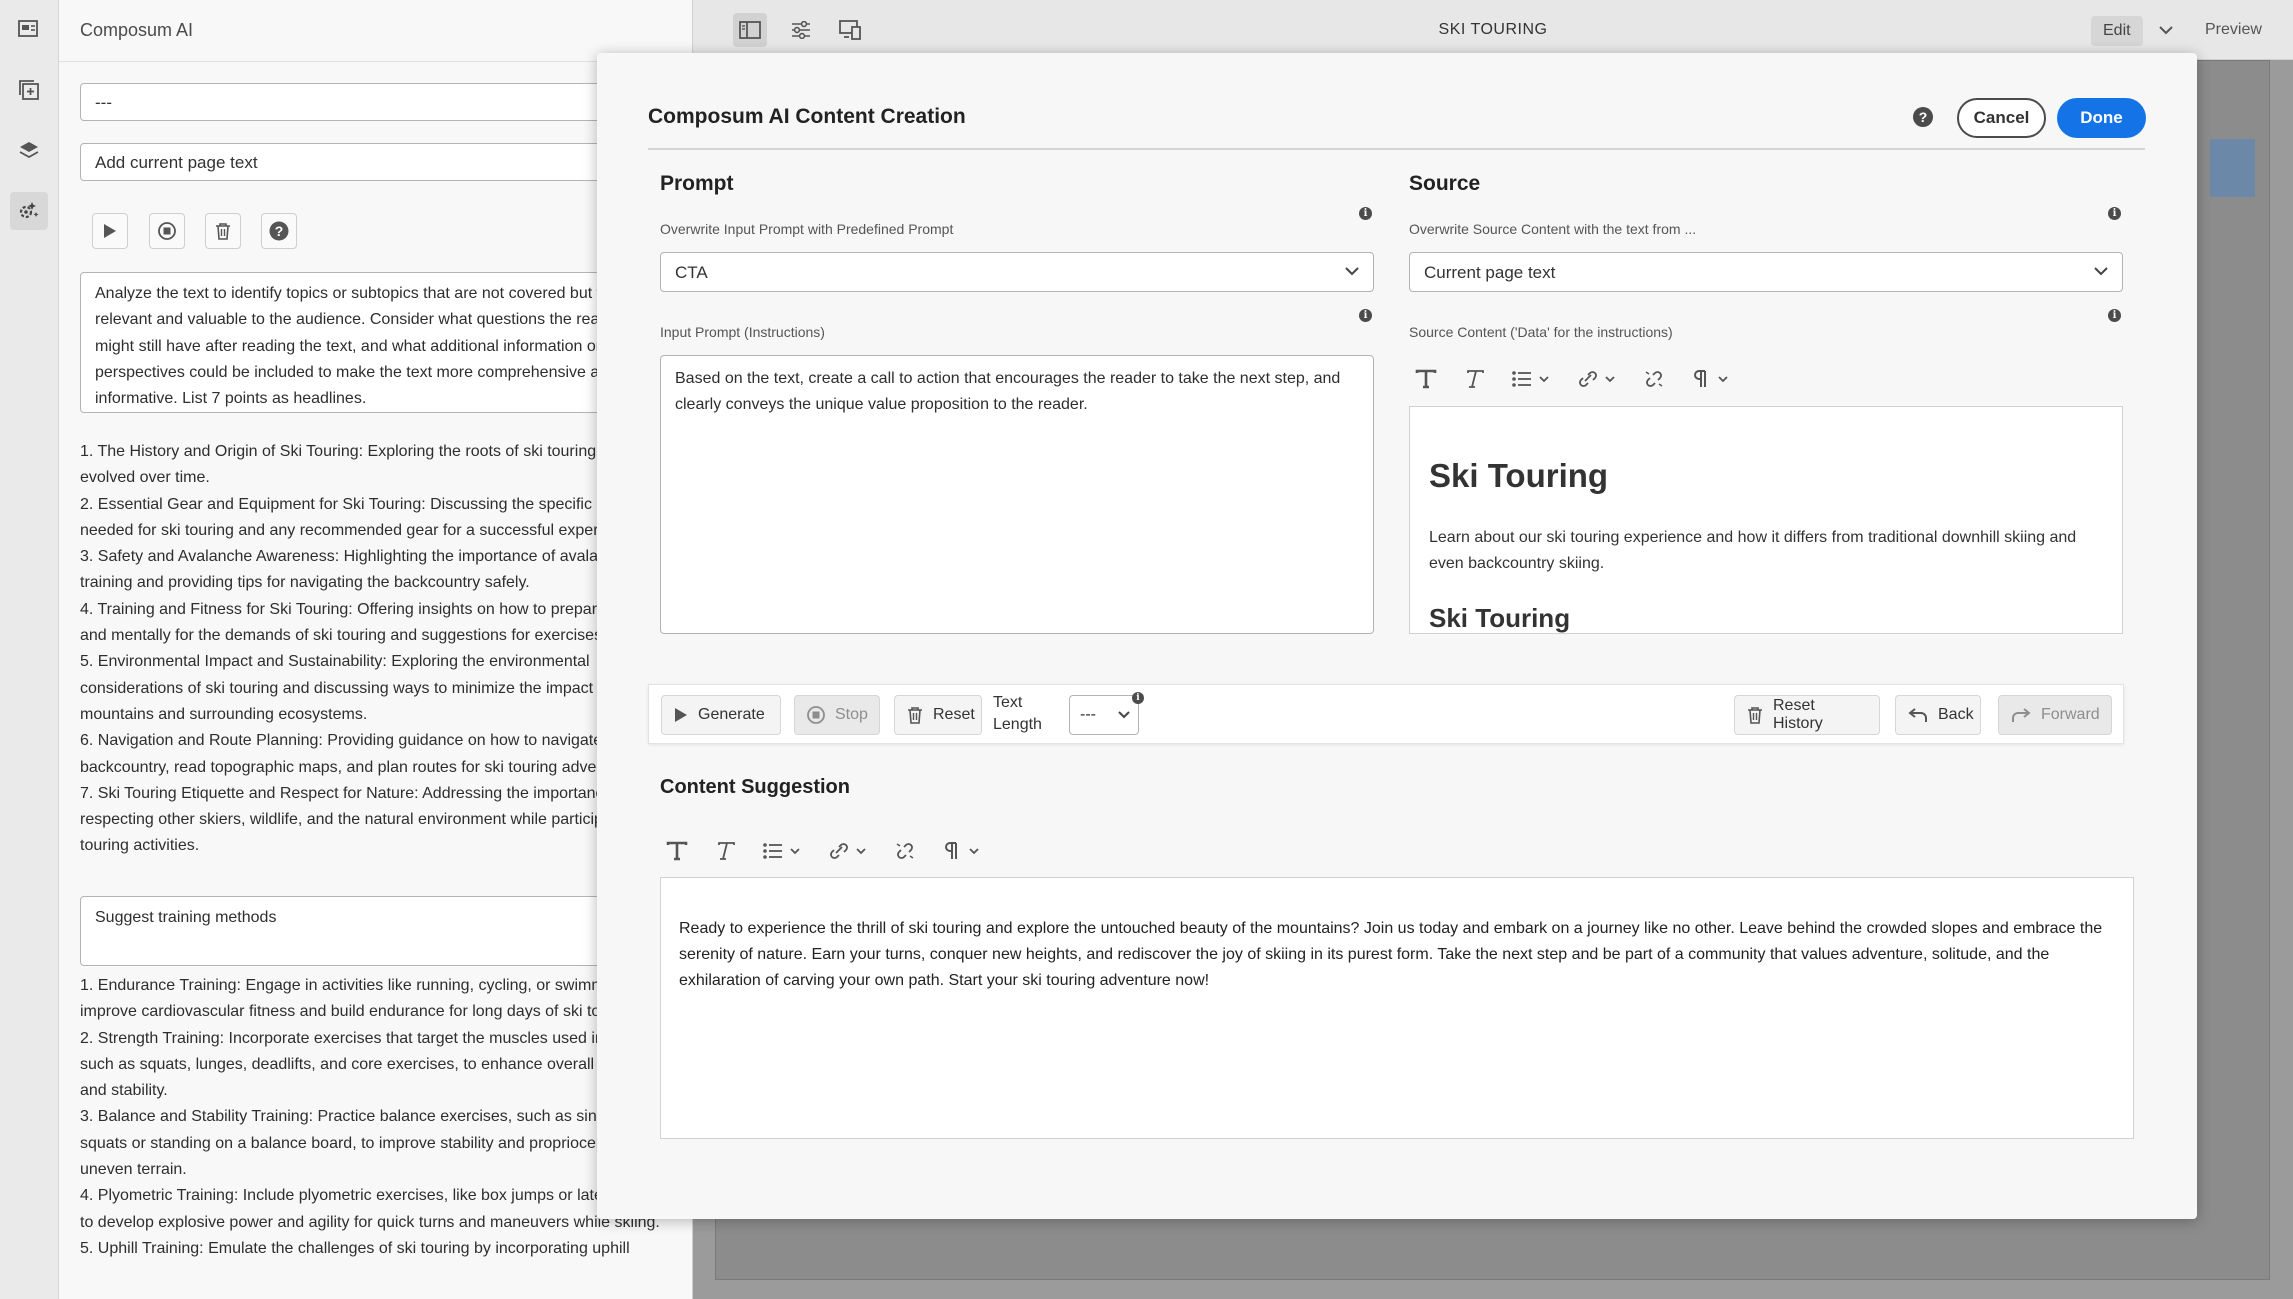 The image size is (2293, 1299). I want to click on reset-history-label: Reset History, so click(1798, 714).